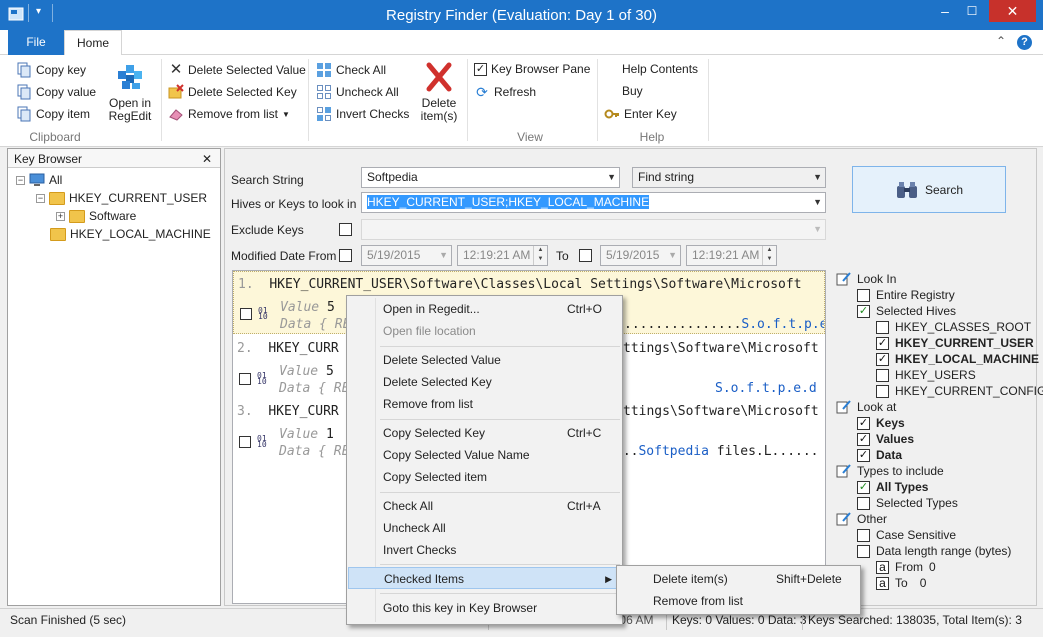 The image size is (1043, 637). Describe the element at coordinates (232, 92) in the screenshot. I see `delete-selected-key-button: Delete Selected Key` at that location.